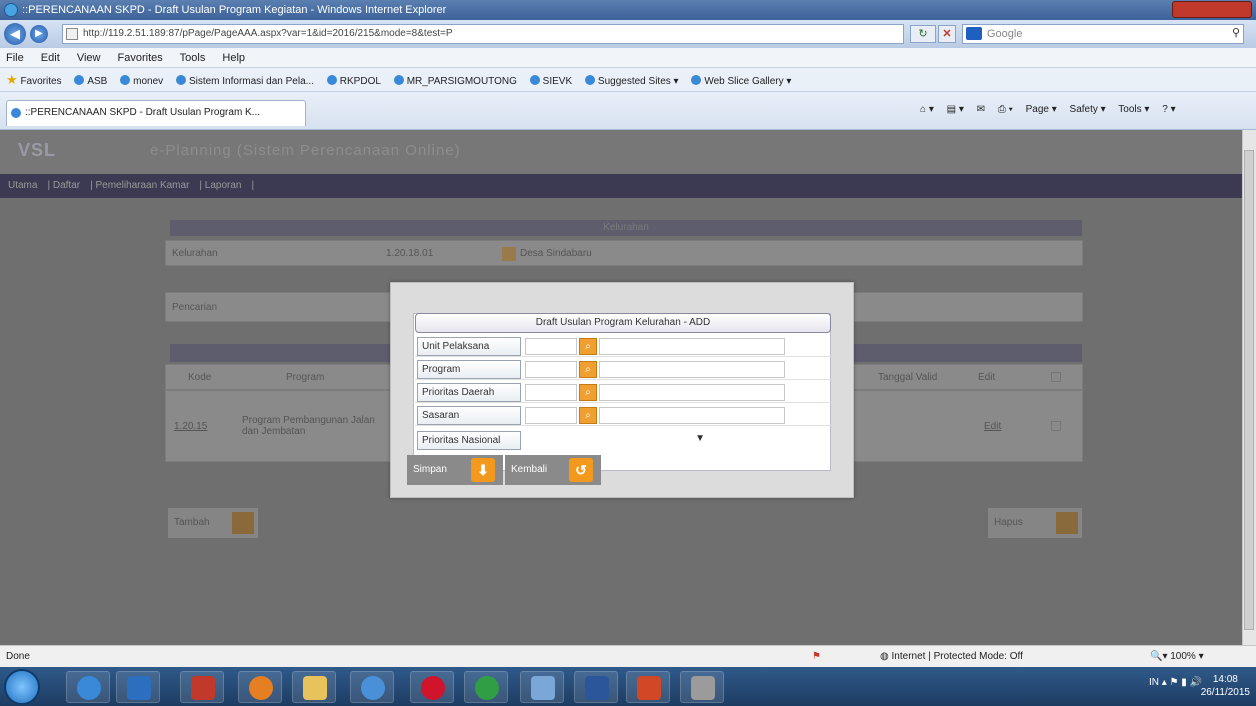  Describe the element at coordinates (551, 346) in the screenshot. I see `unit-pelaksana-code-input` at that location.